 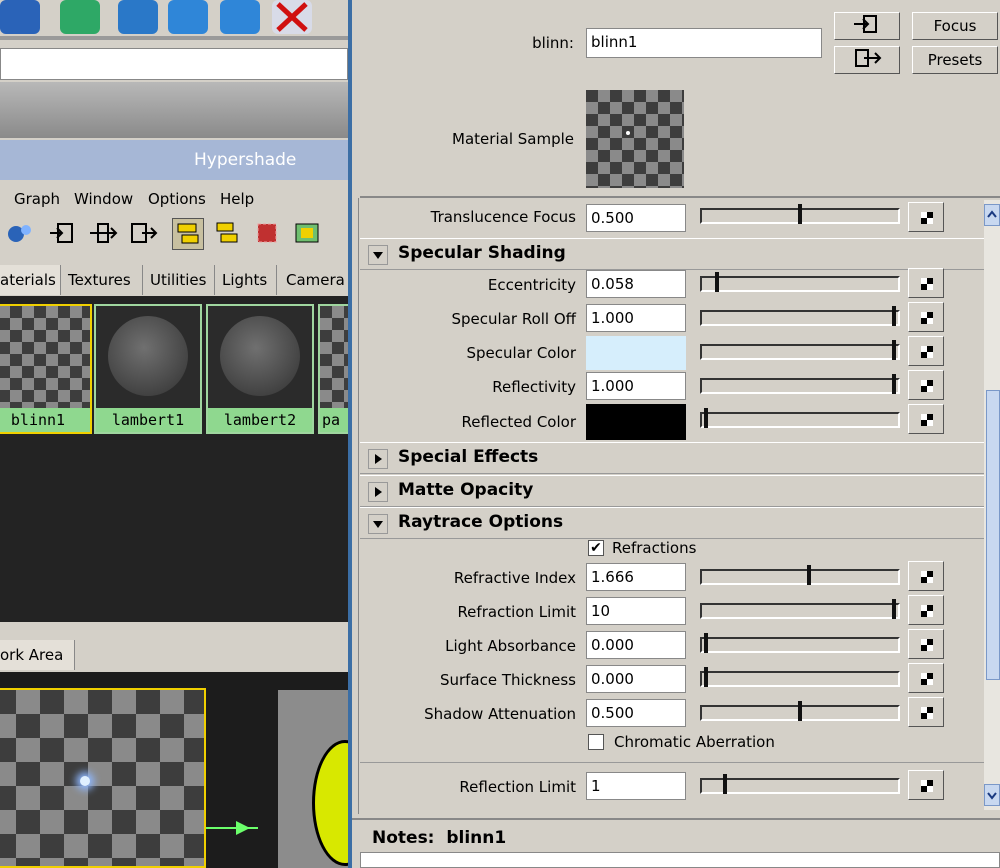 What do you see at coordinates (174, 64) in the screenshot?
I see `command-line-input` at bounding box center [174, 64].